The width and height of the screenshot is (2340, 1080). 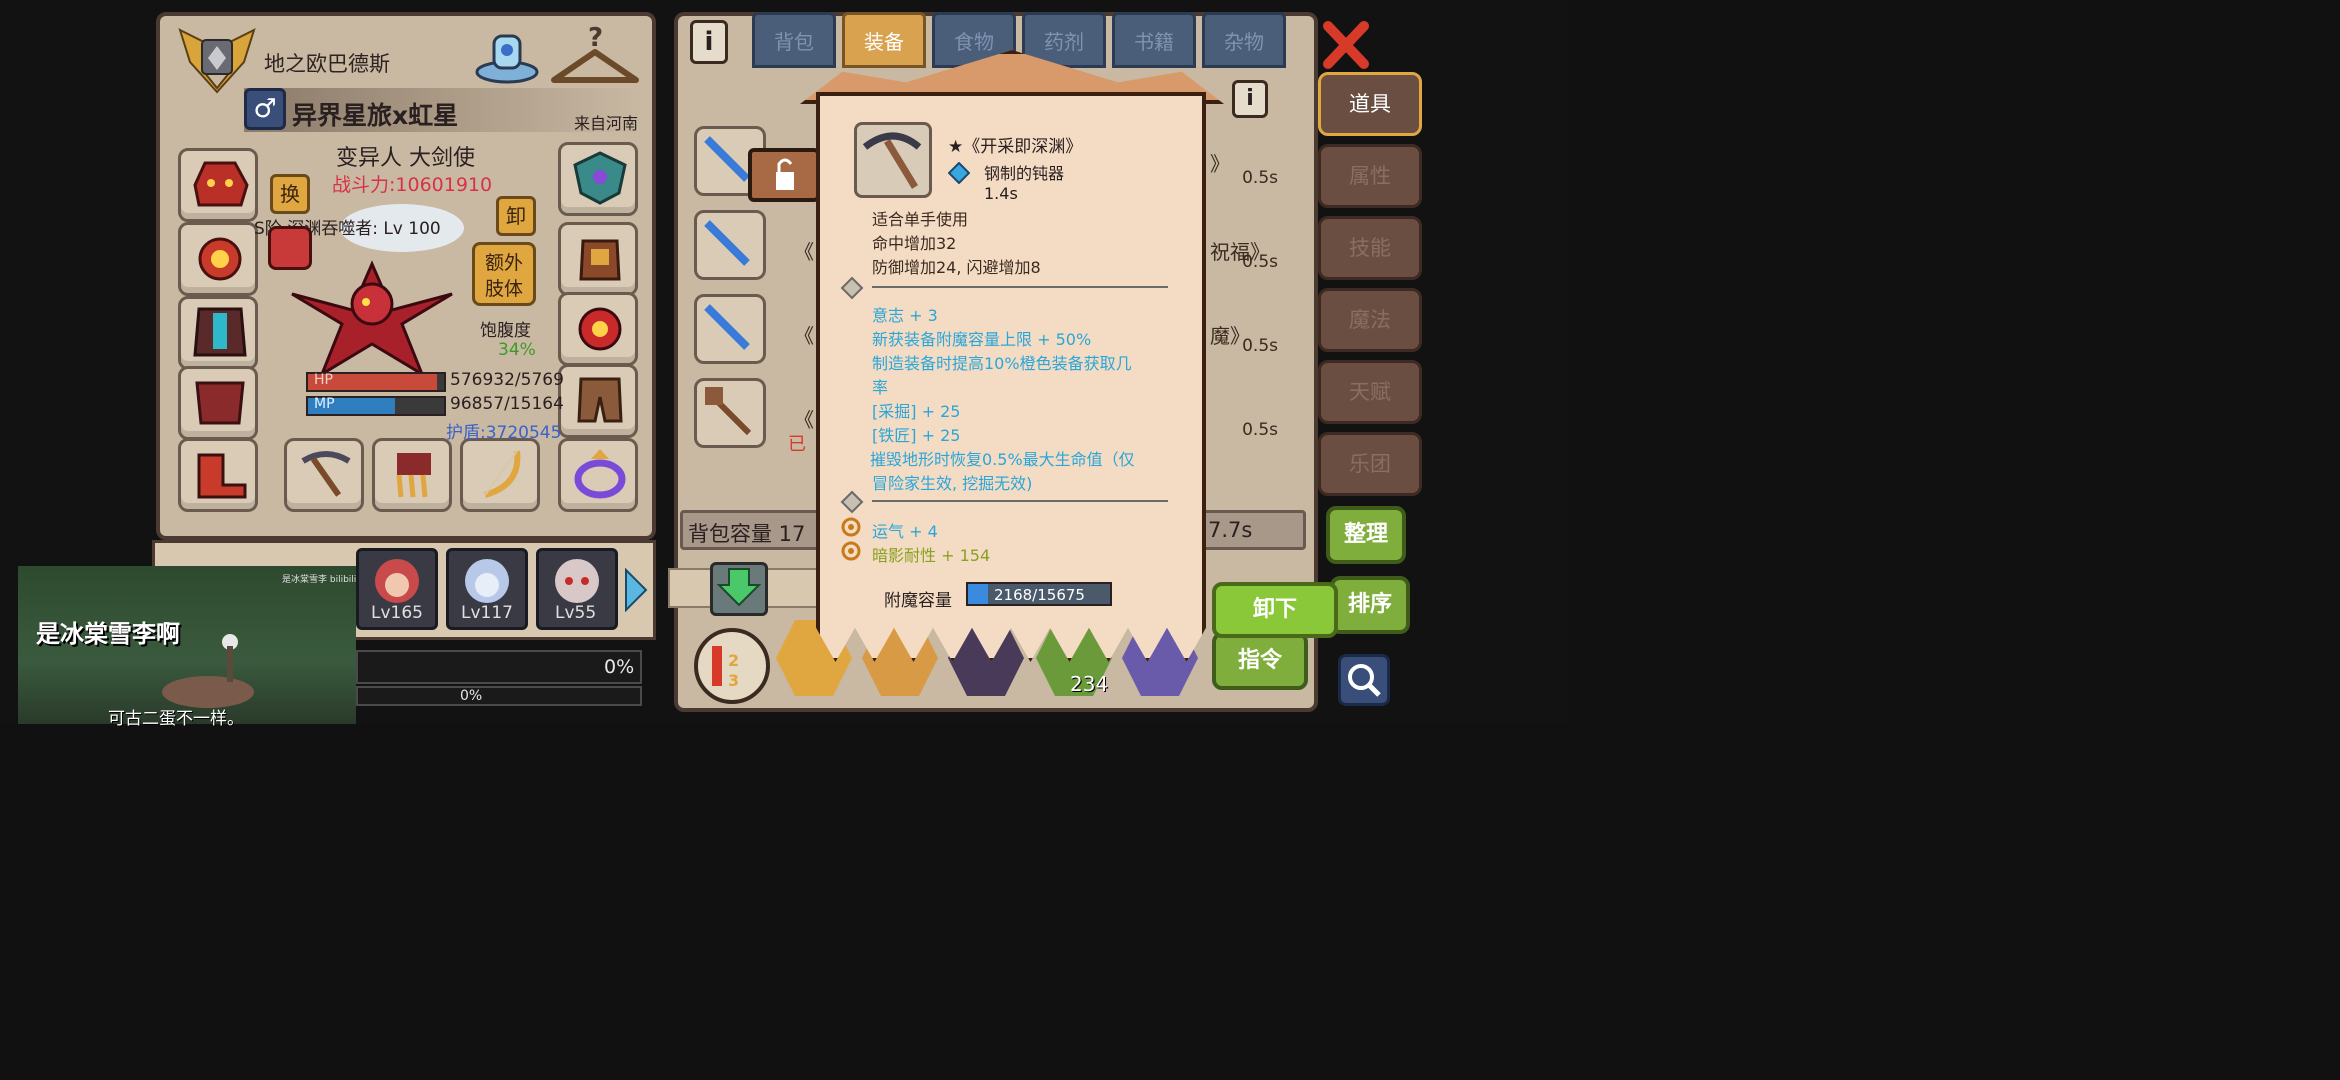 I want to click on party-member-level: Lv117, so click(x=487, y=613).